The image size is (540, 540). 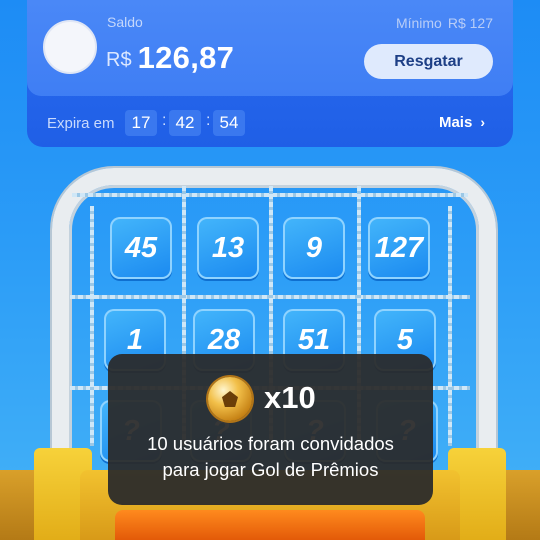 I want to click on timer-minutes: 42, so click(x=185, y=123).